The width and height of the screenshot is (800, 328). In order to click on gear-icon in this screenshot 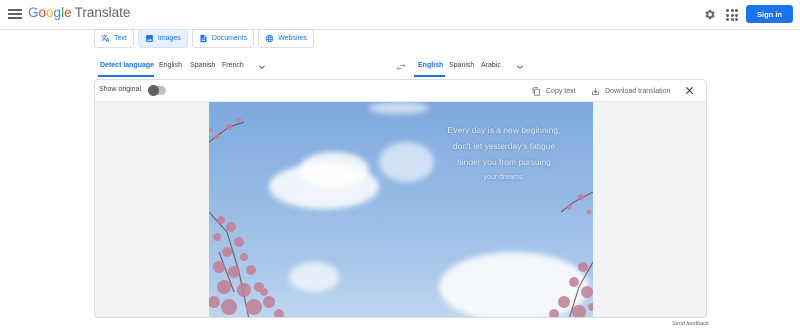, I will do `click(709, 14)`.